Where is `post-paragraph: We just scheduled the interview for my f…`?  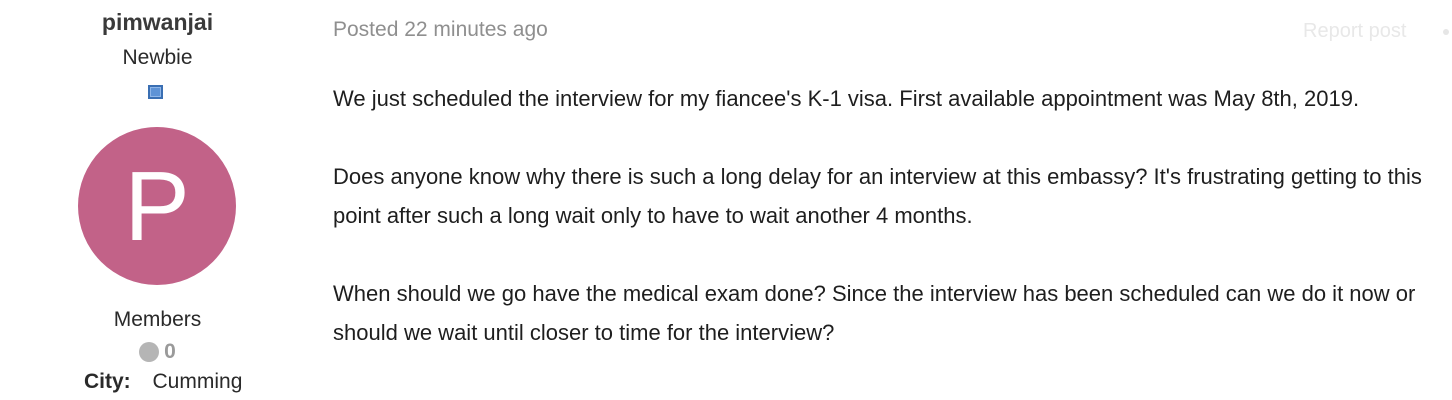
post-paragraph: We just scheduled the interview for my f… is located at coordinates (846, 98).